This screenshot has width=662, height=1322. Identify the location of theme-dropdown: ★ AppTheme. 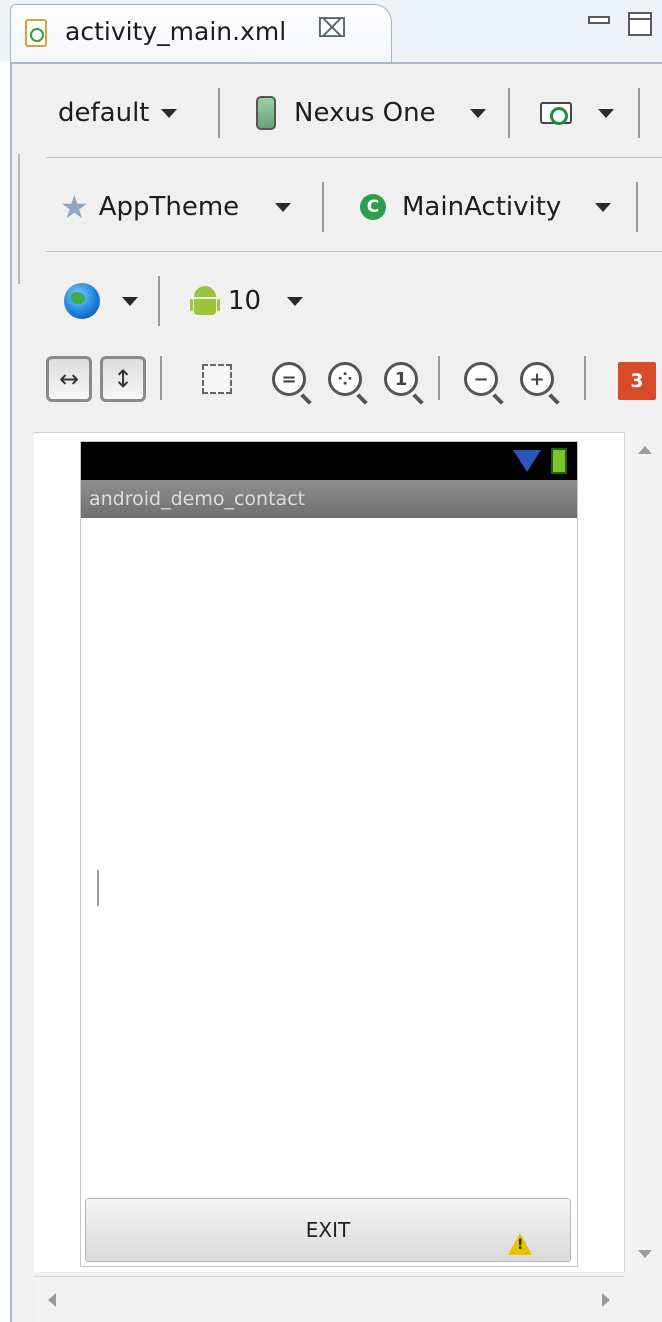
(176, 207).